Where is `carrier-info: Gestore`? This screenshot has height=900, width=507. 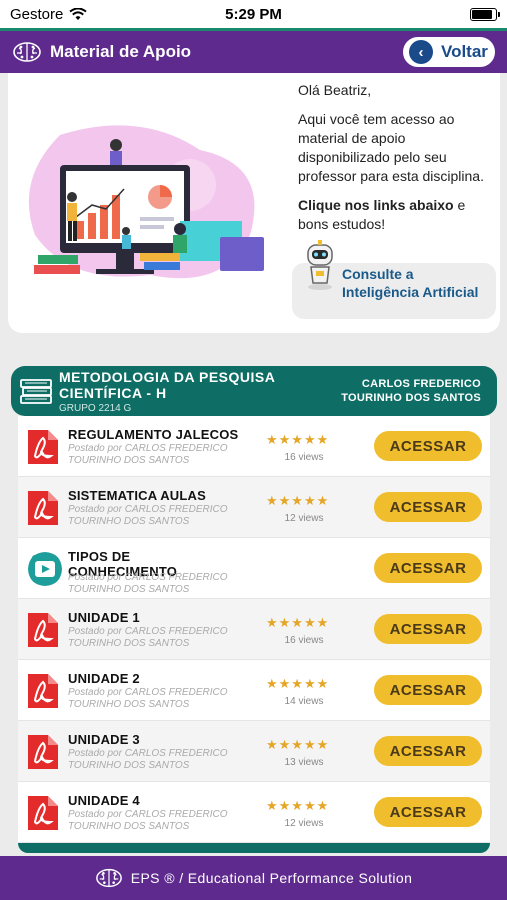
carrier-info: Gestore is located at coordinates (48, 14).